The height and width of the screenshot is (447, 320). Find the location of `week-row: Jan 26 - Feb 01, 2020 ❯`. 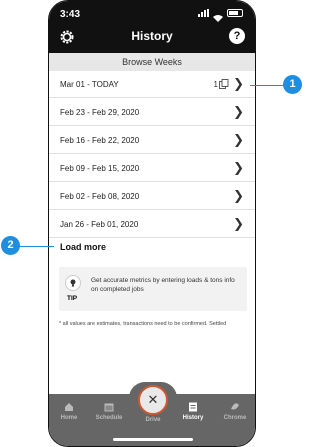

week-row: Jan 26 - Feb 01, 2020 ❯ is located at coordinates (152, 224).